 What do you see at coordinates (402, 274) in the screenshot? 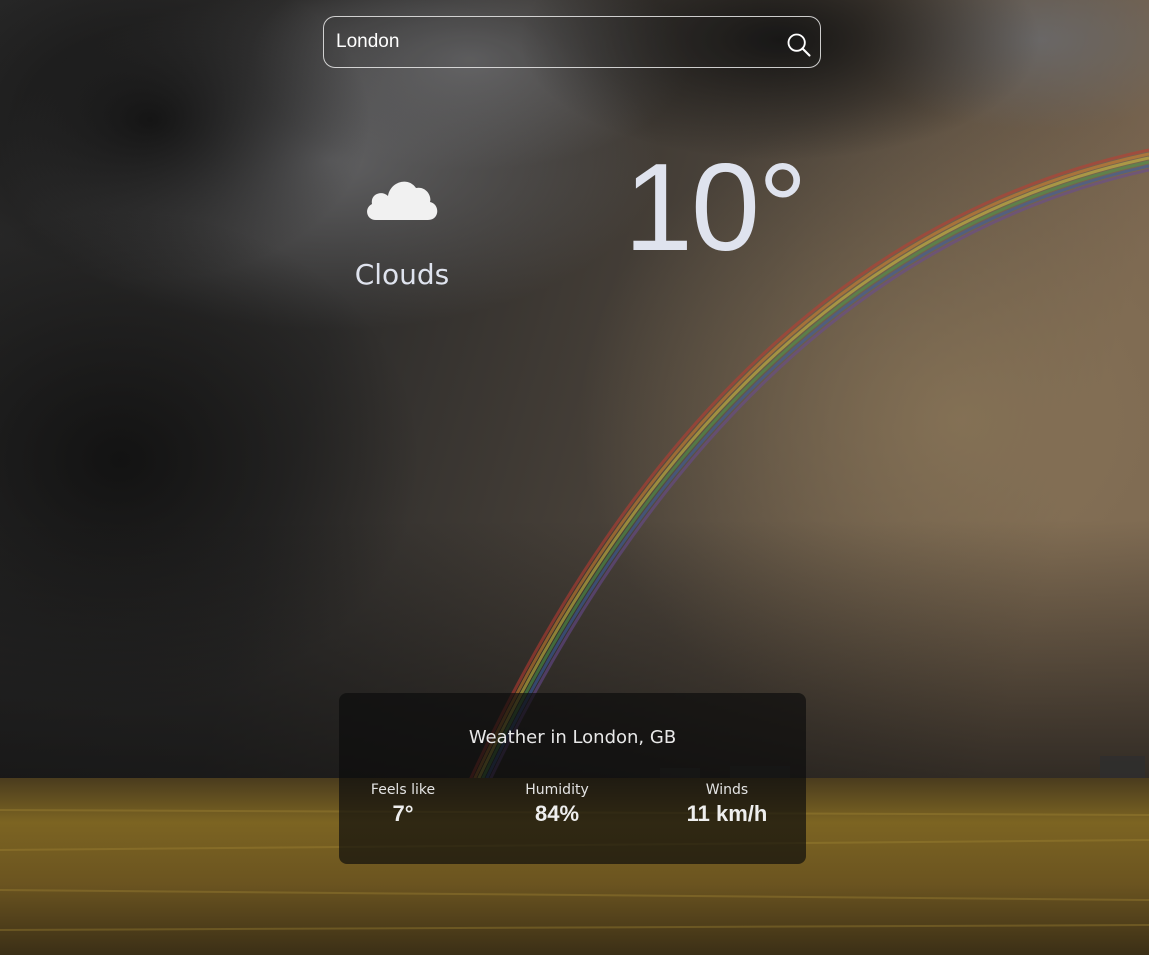
I see `weather-condition: Clouds` at bounding box center [402, 274].